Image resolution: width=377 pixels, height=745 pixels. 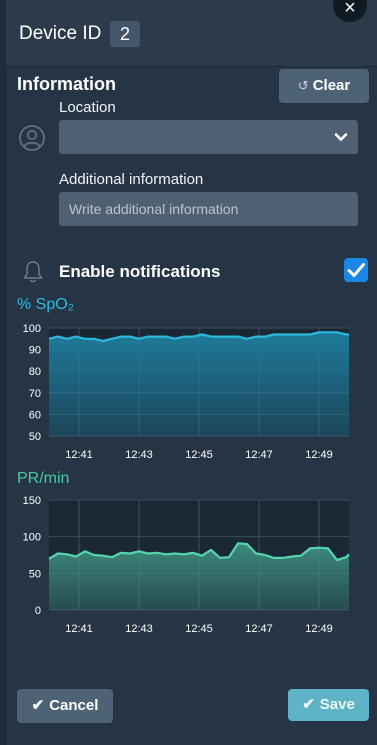 What do you see at coordinates (337, 704) in the screenshot?
I see `save-label: Save` at bounding box center [337, 704].